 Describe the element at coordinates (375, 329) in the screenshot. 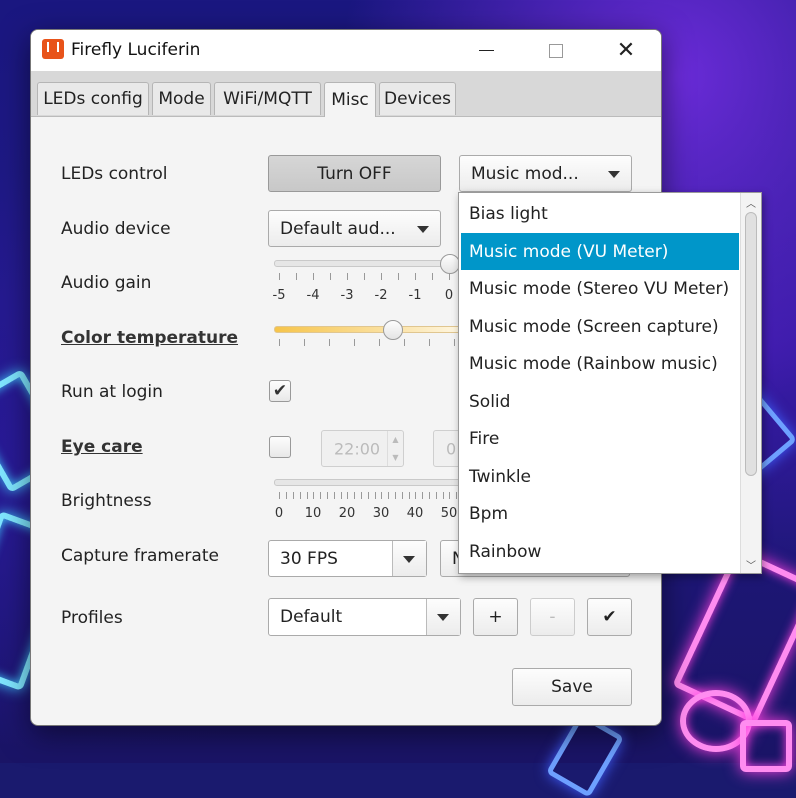

I see `color-temperature-slider-track` at that location.